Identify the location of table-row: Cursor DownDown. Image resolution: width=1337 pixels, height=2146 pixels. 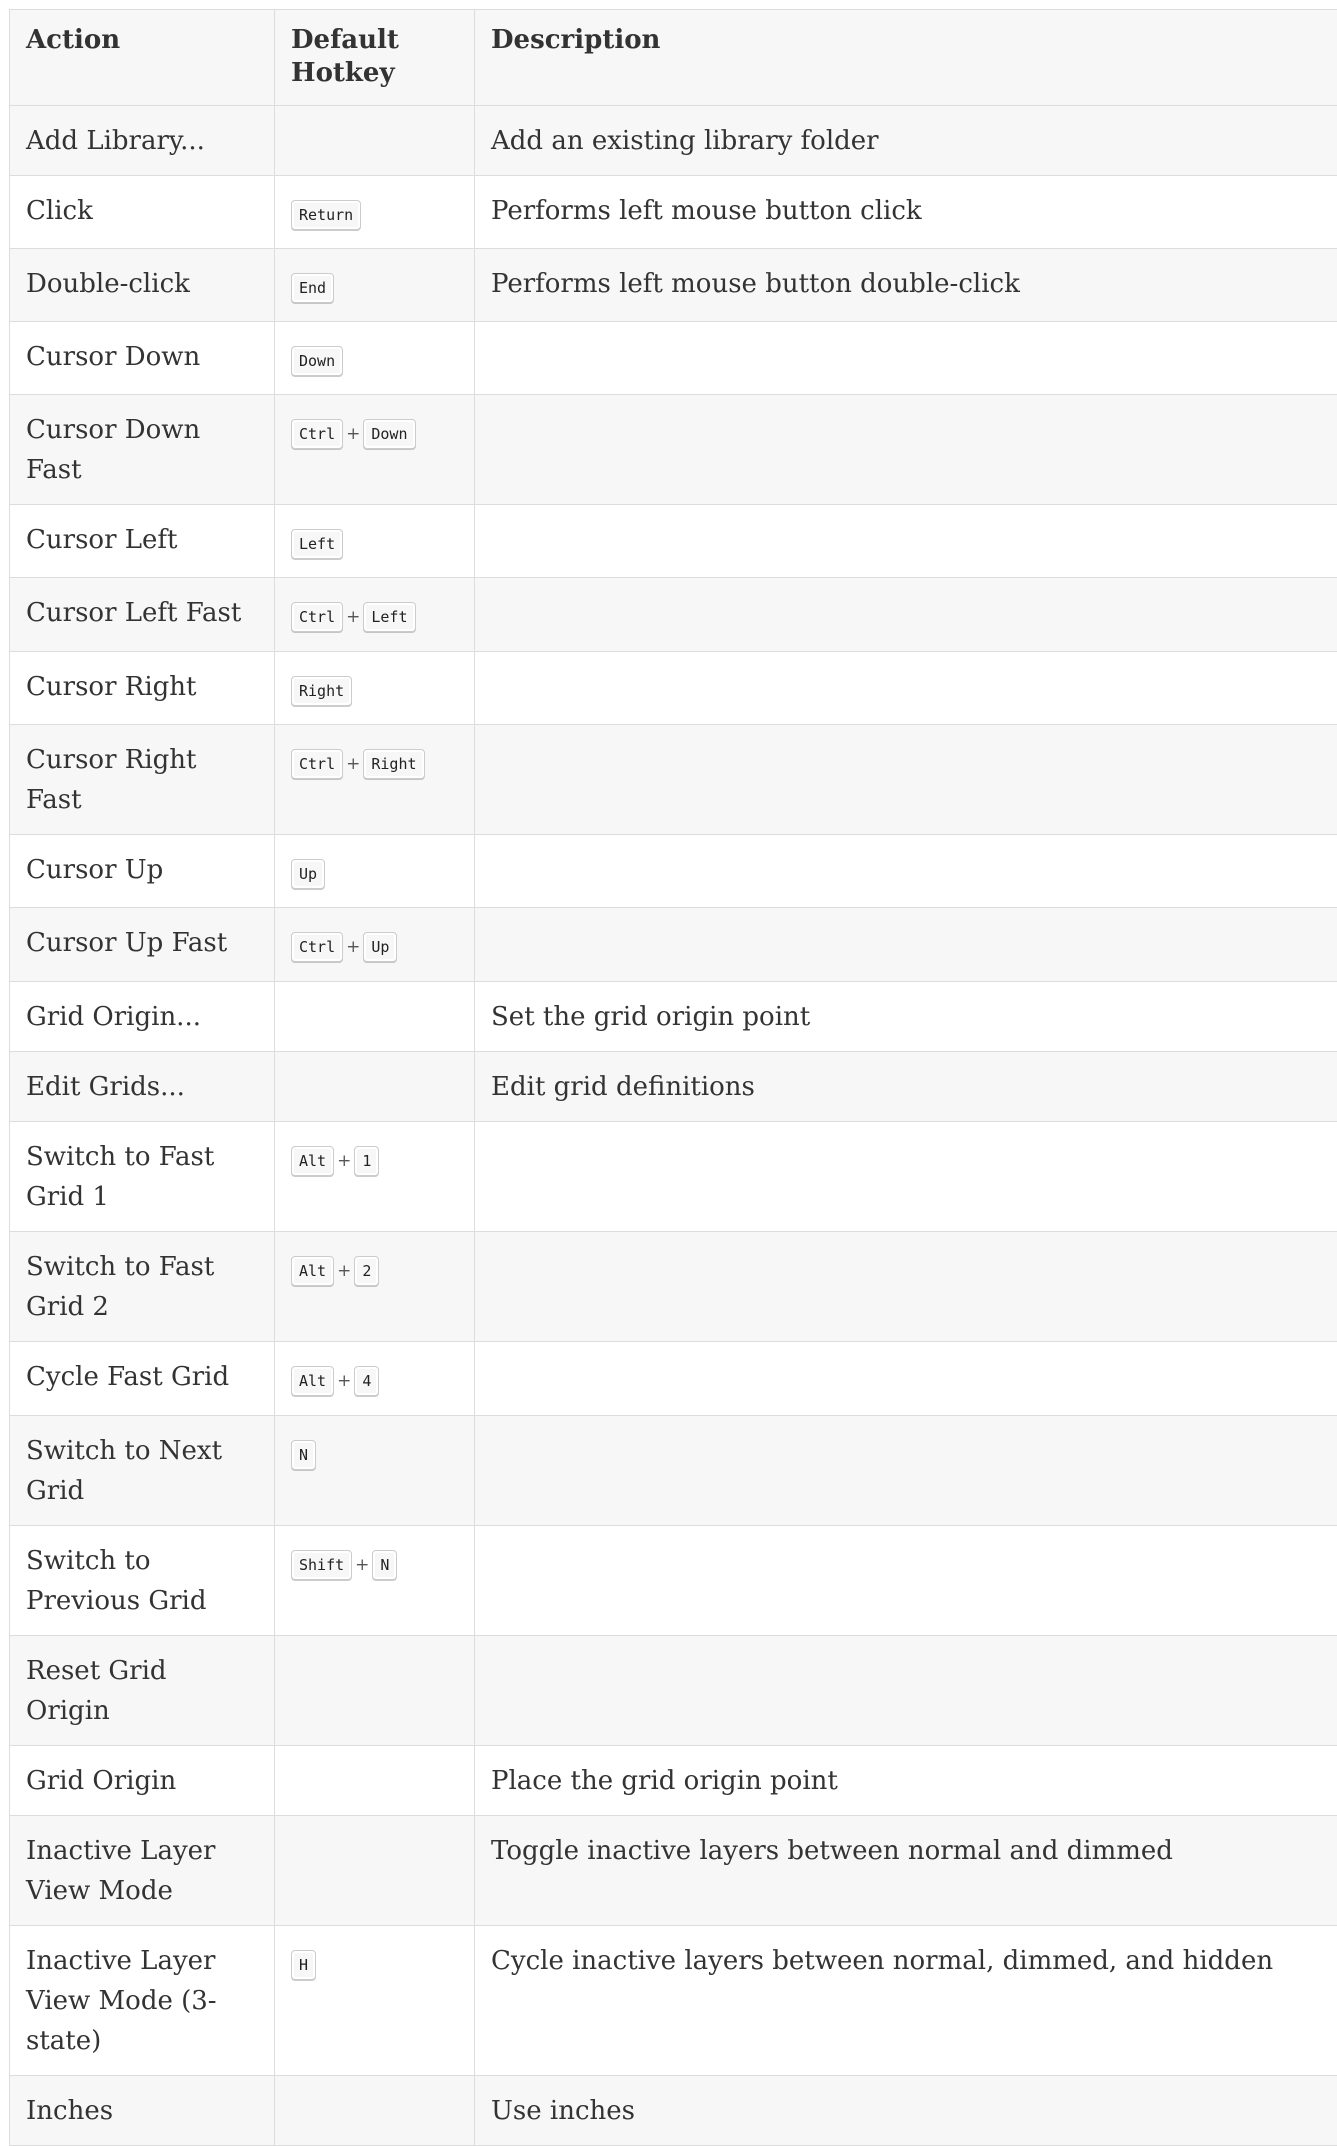
(673, 358).